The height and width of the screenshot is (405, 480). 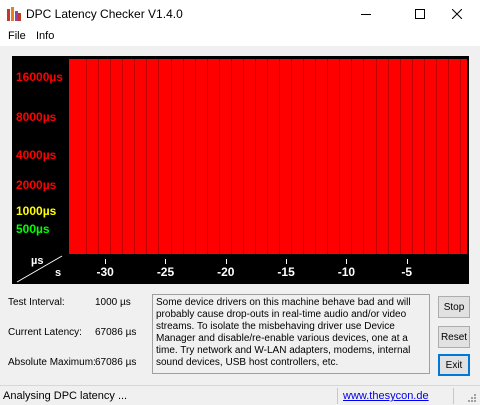 What do you see at coordinates (286, 272) in the screenshot?
I see `x-tick-label: -15` at bounding box center [286, 272].